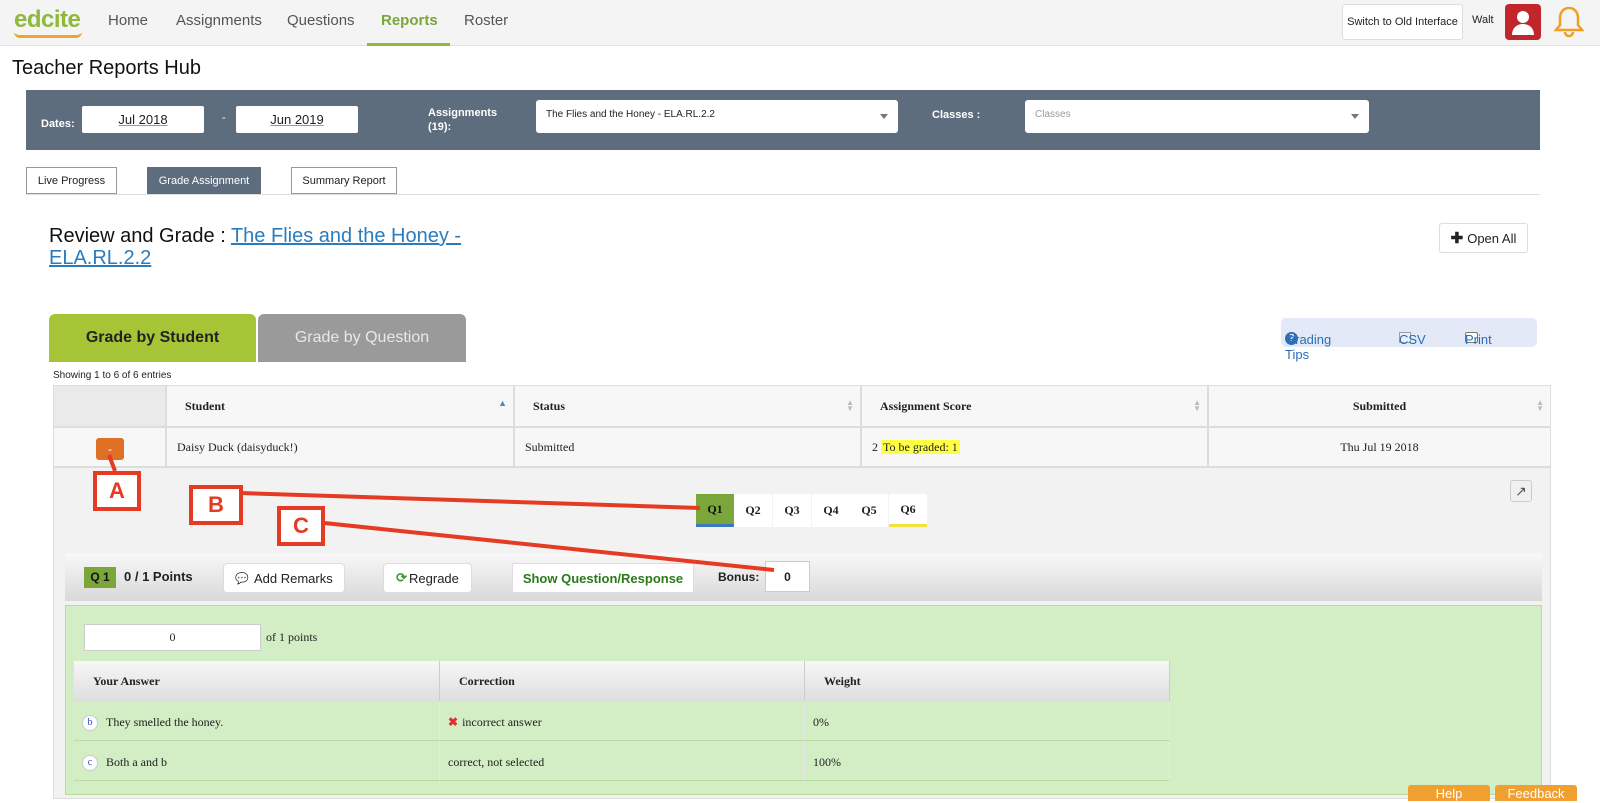 The image size is (1600, 803). I want to click on choice-letter-badge: b, so click(90, 723).